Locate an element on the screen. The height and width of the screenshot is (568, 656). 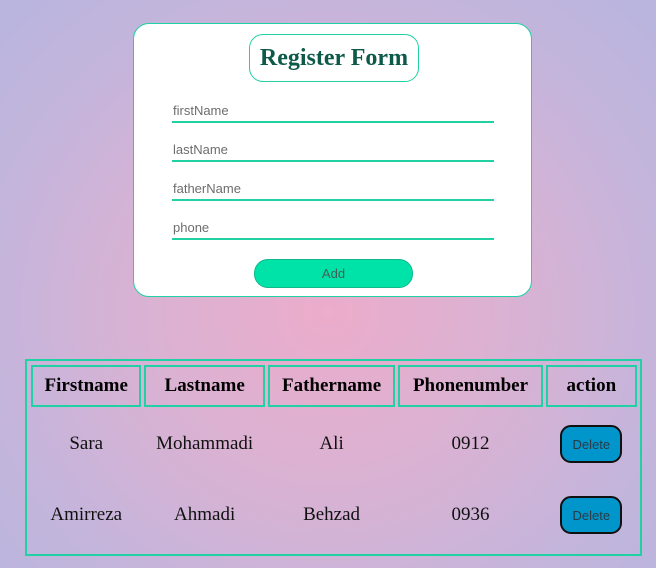
header-action: action is located at coordinates (591, 386).